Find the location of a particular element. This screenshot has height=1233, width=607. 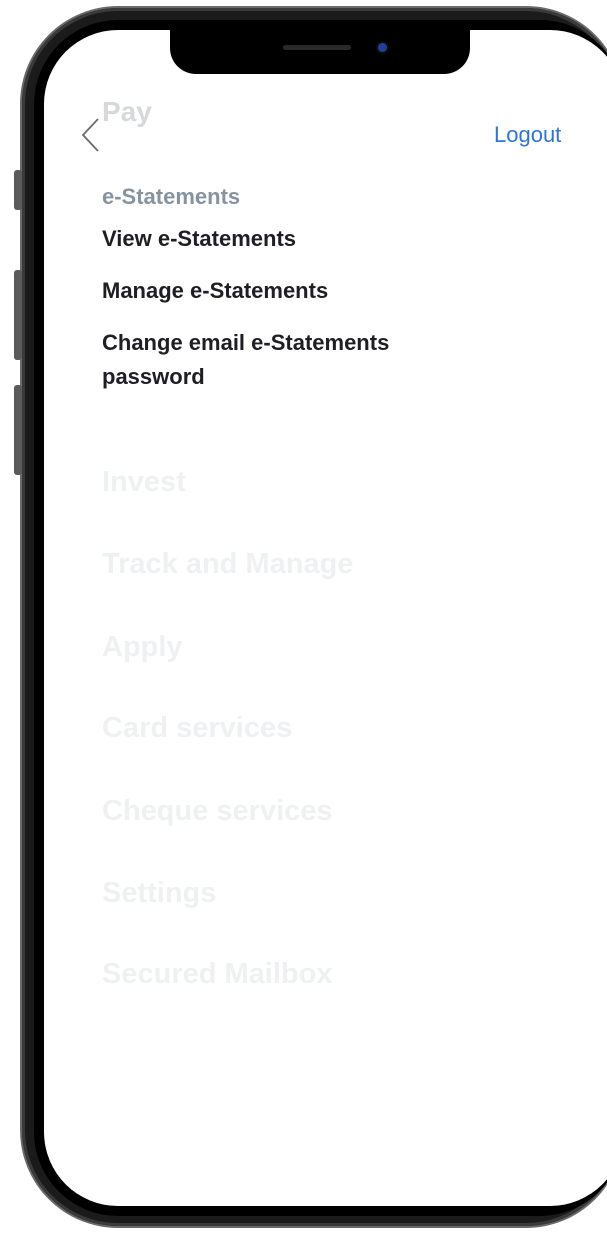

chevron-left-icon is located at coordinates (90, 135).